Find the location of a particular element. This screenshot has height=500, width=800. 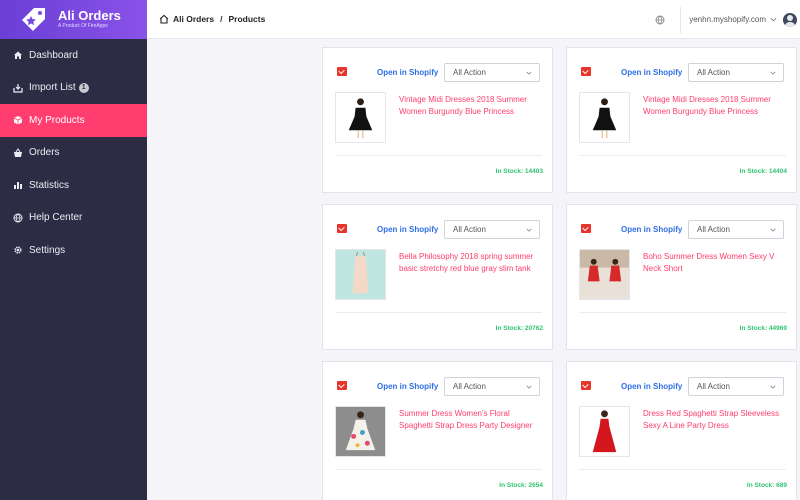

brand-name: Ali Orders is located at coordinates (89, 15).